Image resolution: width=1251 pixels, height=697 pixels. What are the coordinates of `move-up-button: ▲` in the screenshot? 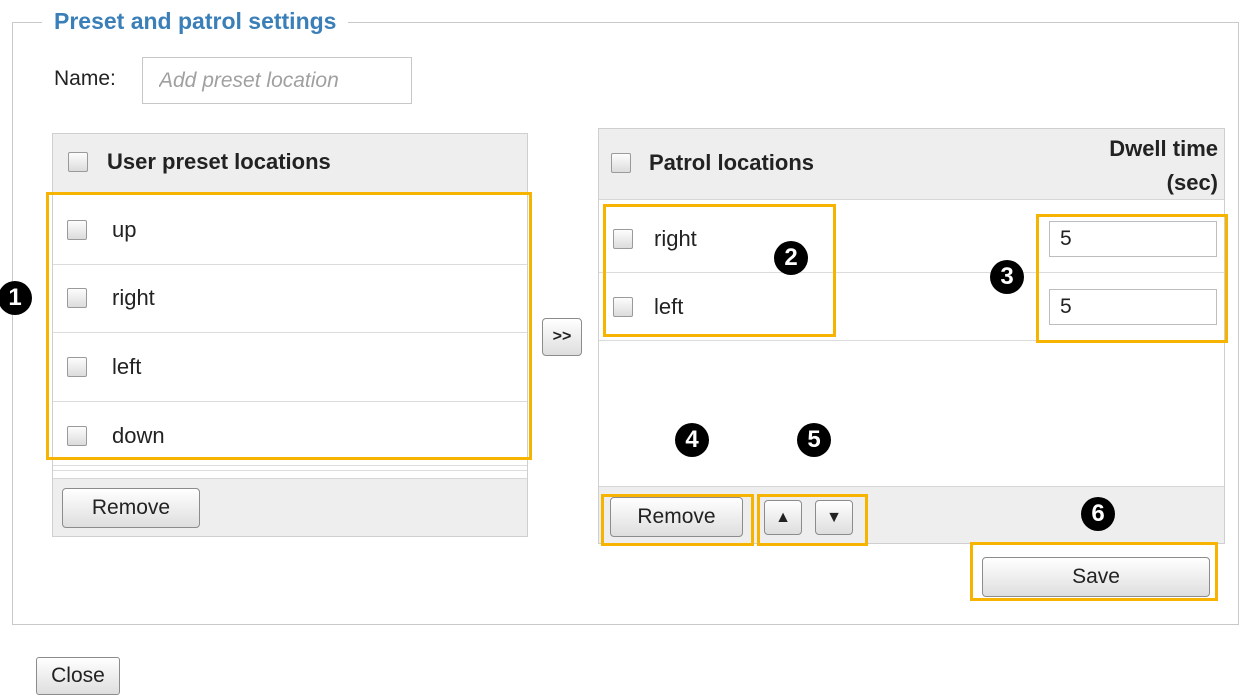 It's located at (783, 517).